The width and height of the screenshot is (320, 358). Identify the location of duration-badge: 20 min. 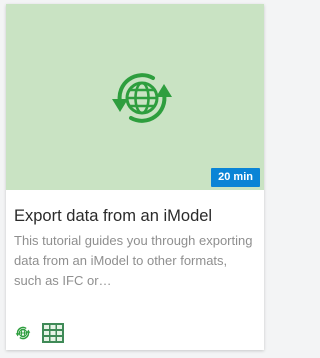
(235, 177).